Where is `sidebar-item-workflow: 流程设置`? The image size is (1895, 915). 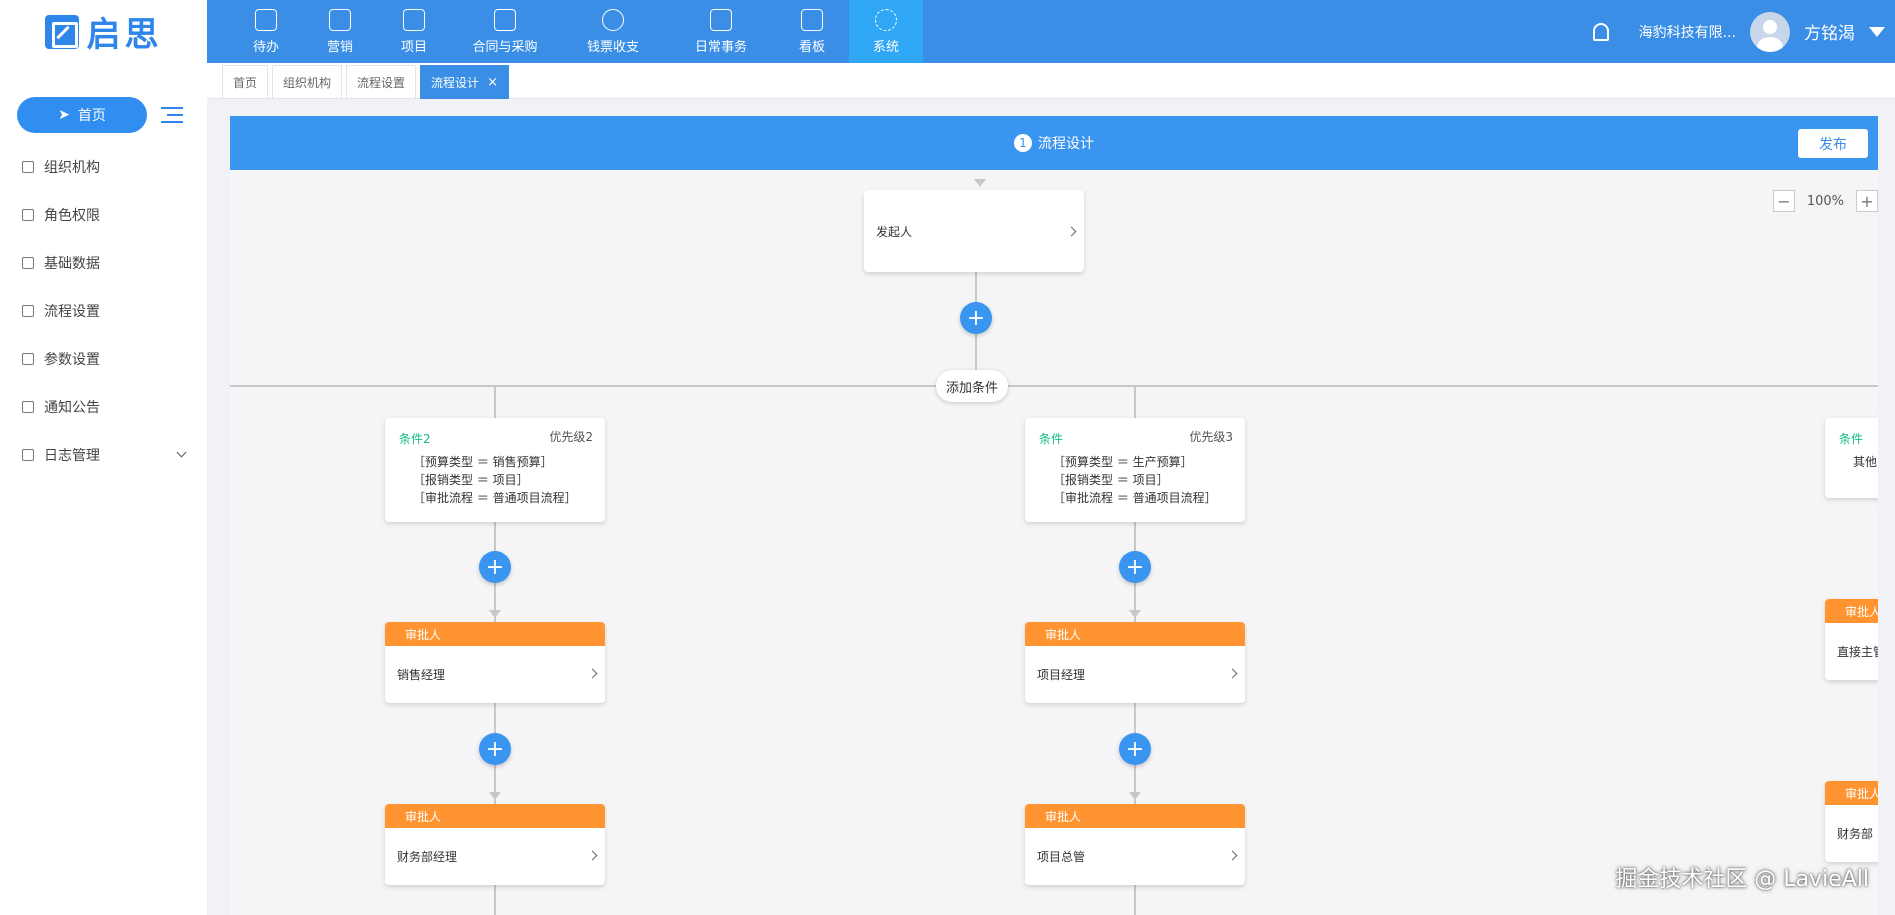 sidebar-item-workflow: 流程设置 is located at coordinates (103, 311).